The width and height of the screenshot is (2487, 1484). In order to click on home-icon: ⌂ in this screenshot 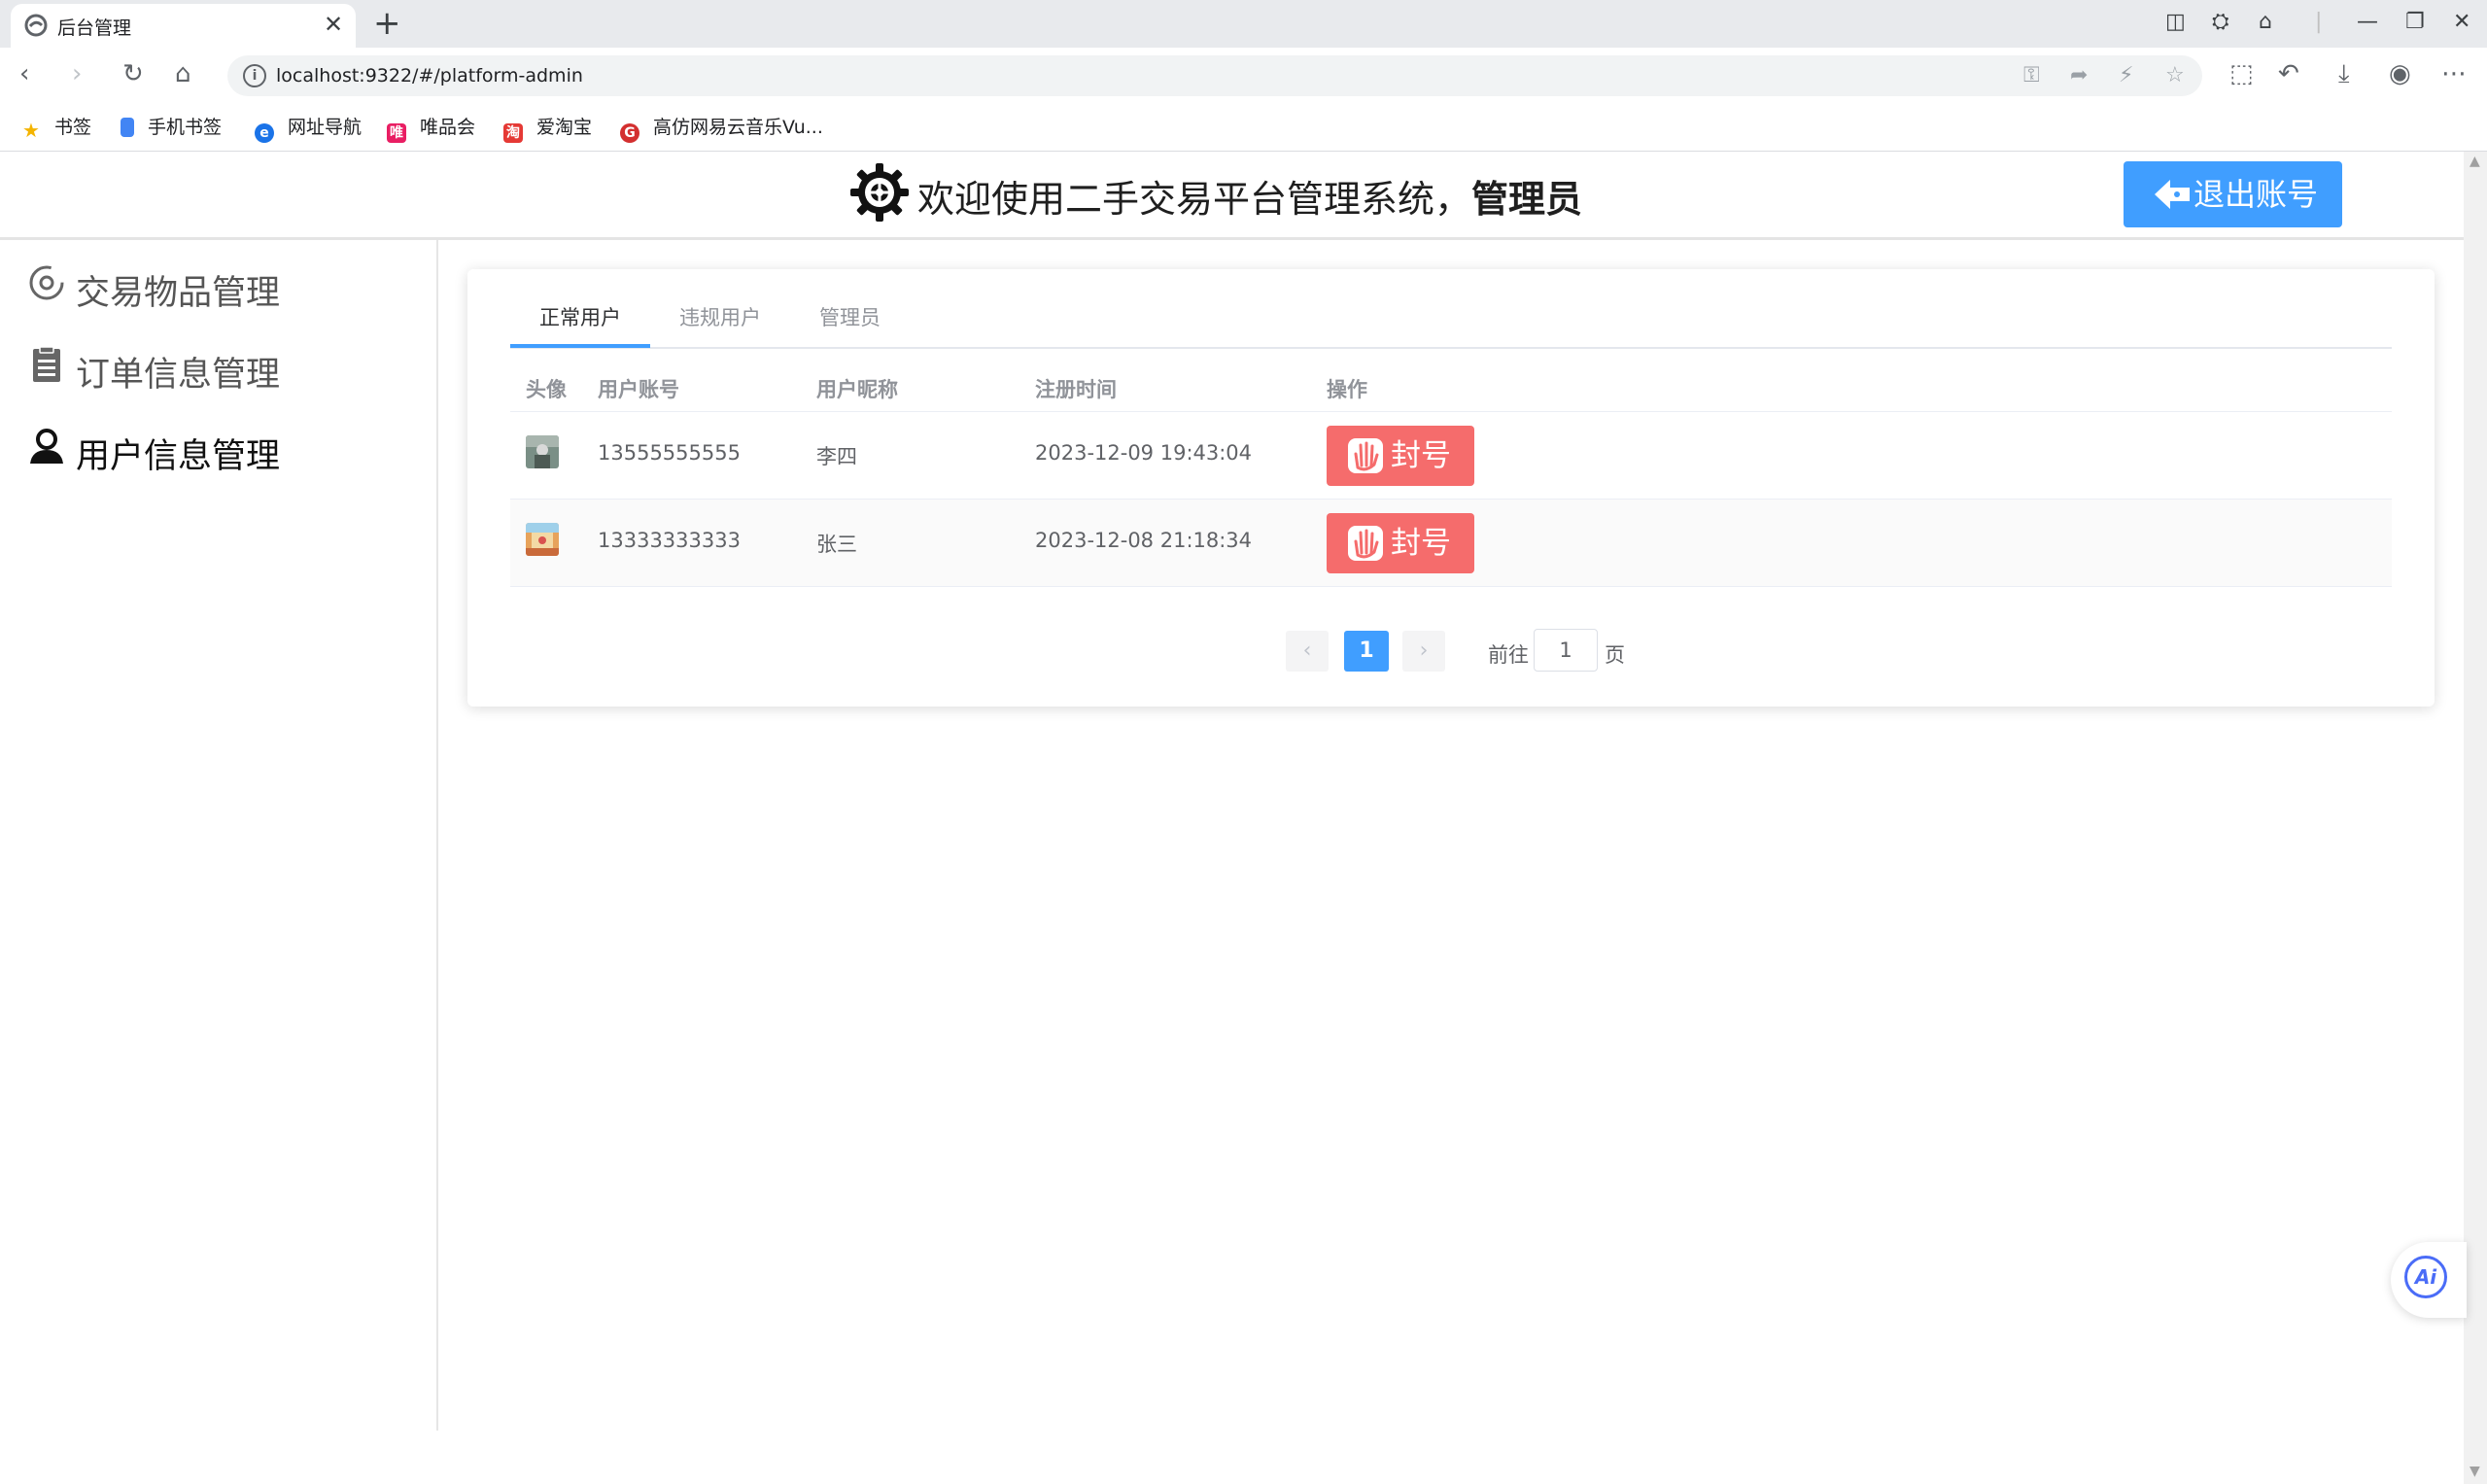, I will do `click(183, 73)`.